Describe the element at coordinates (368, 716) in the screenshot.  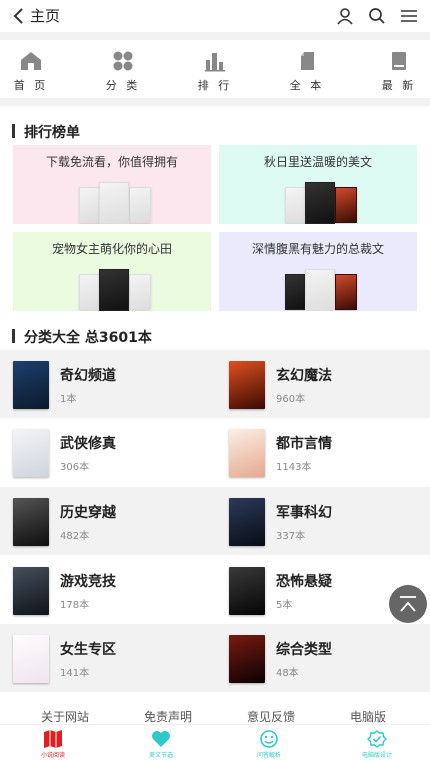
I see `footer-link-desktop: 电脑版` at that location.